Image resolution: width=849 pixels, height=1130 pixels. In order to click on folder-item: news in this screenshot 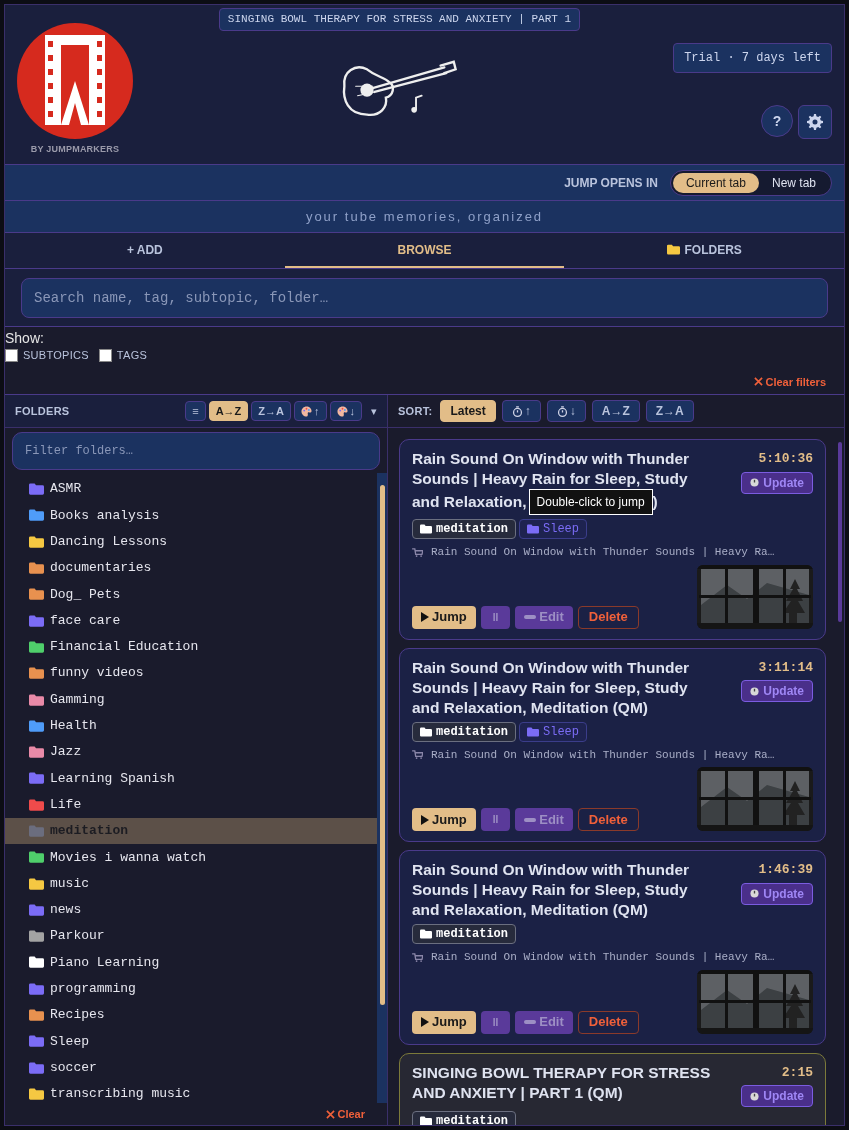, I will do `click(191, 910)`.